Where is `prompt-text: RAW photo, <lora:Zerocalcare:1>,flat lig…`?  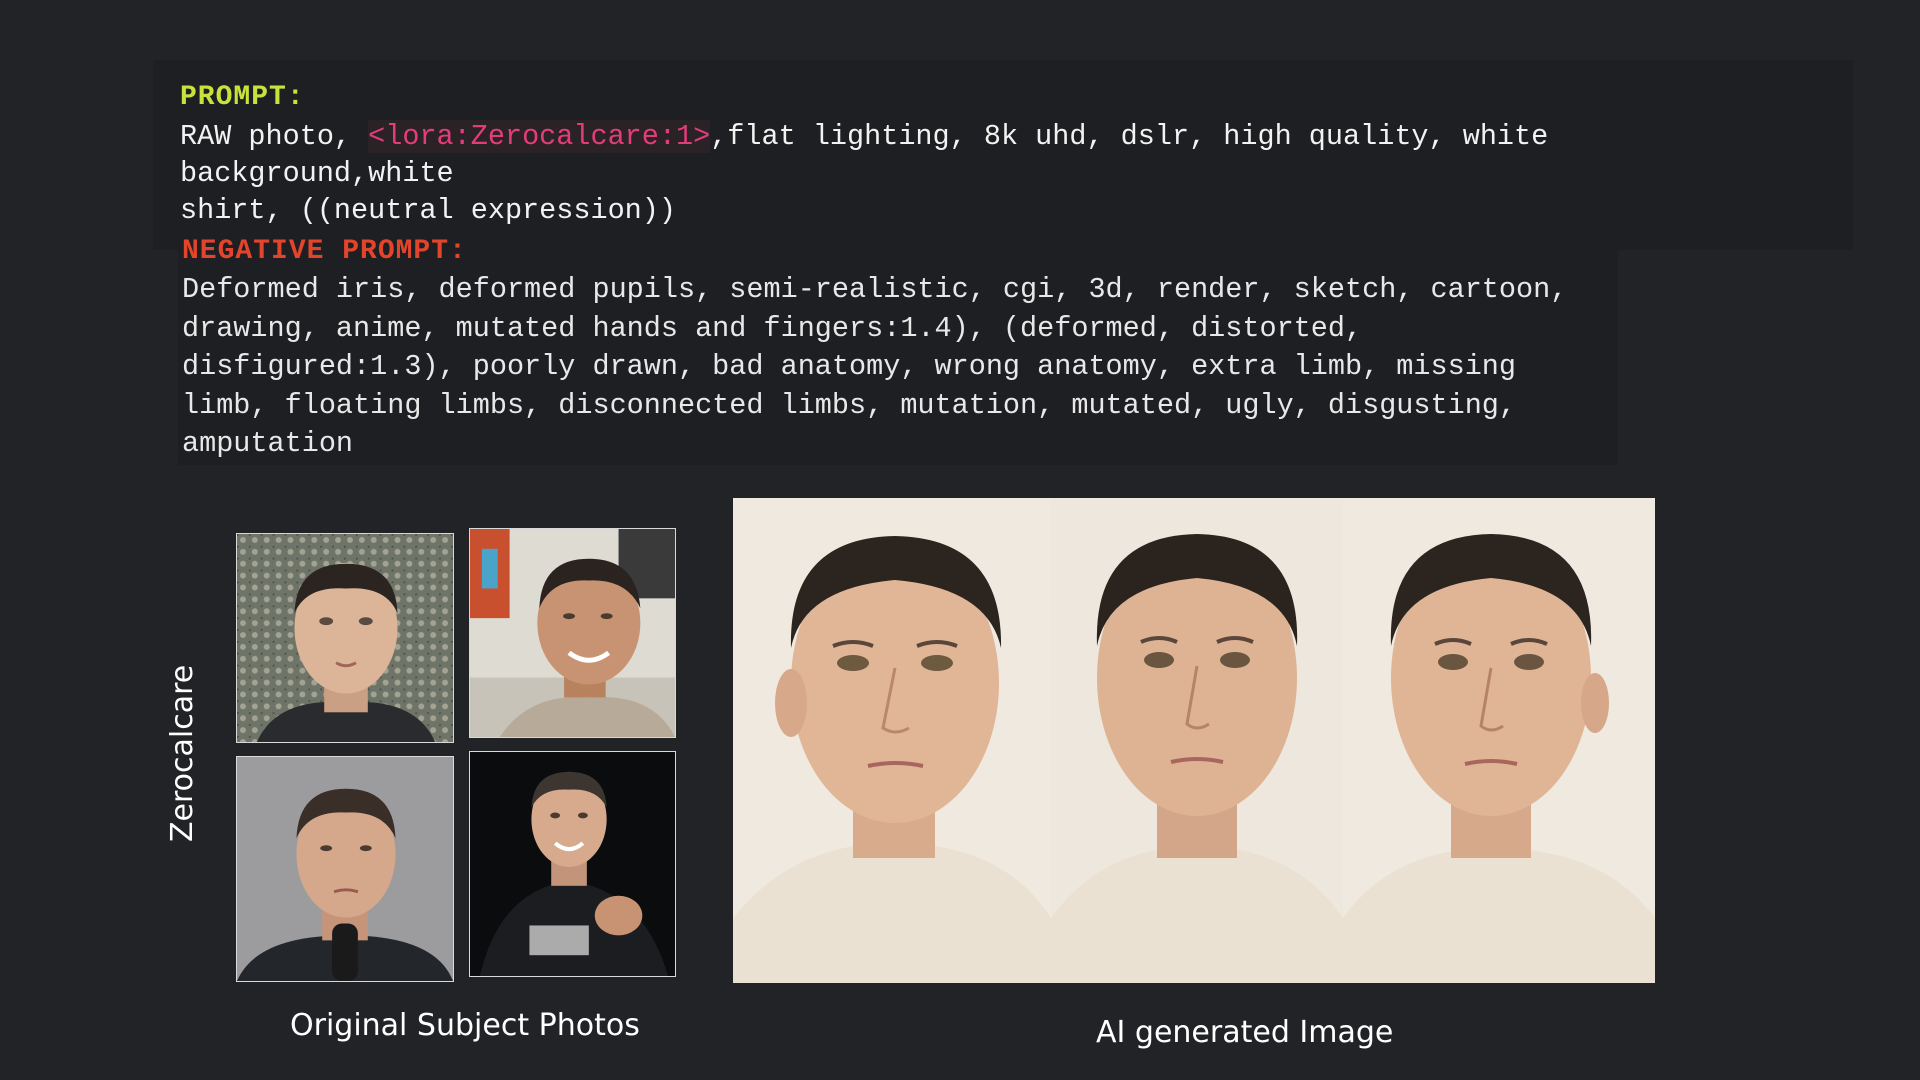 prompt-text: RAW photo, <lora:Zerocalcare:1>,flat lig… is located at coordinates (1000, 173).